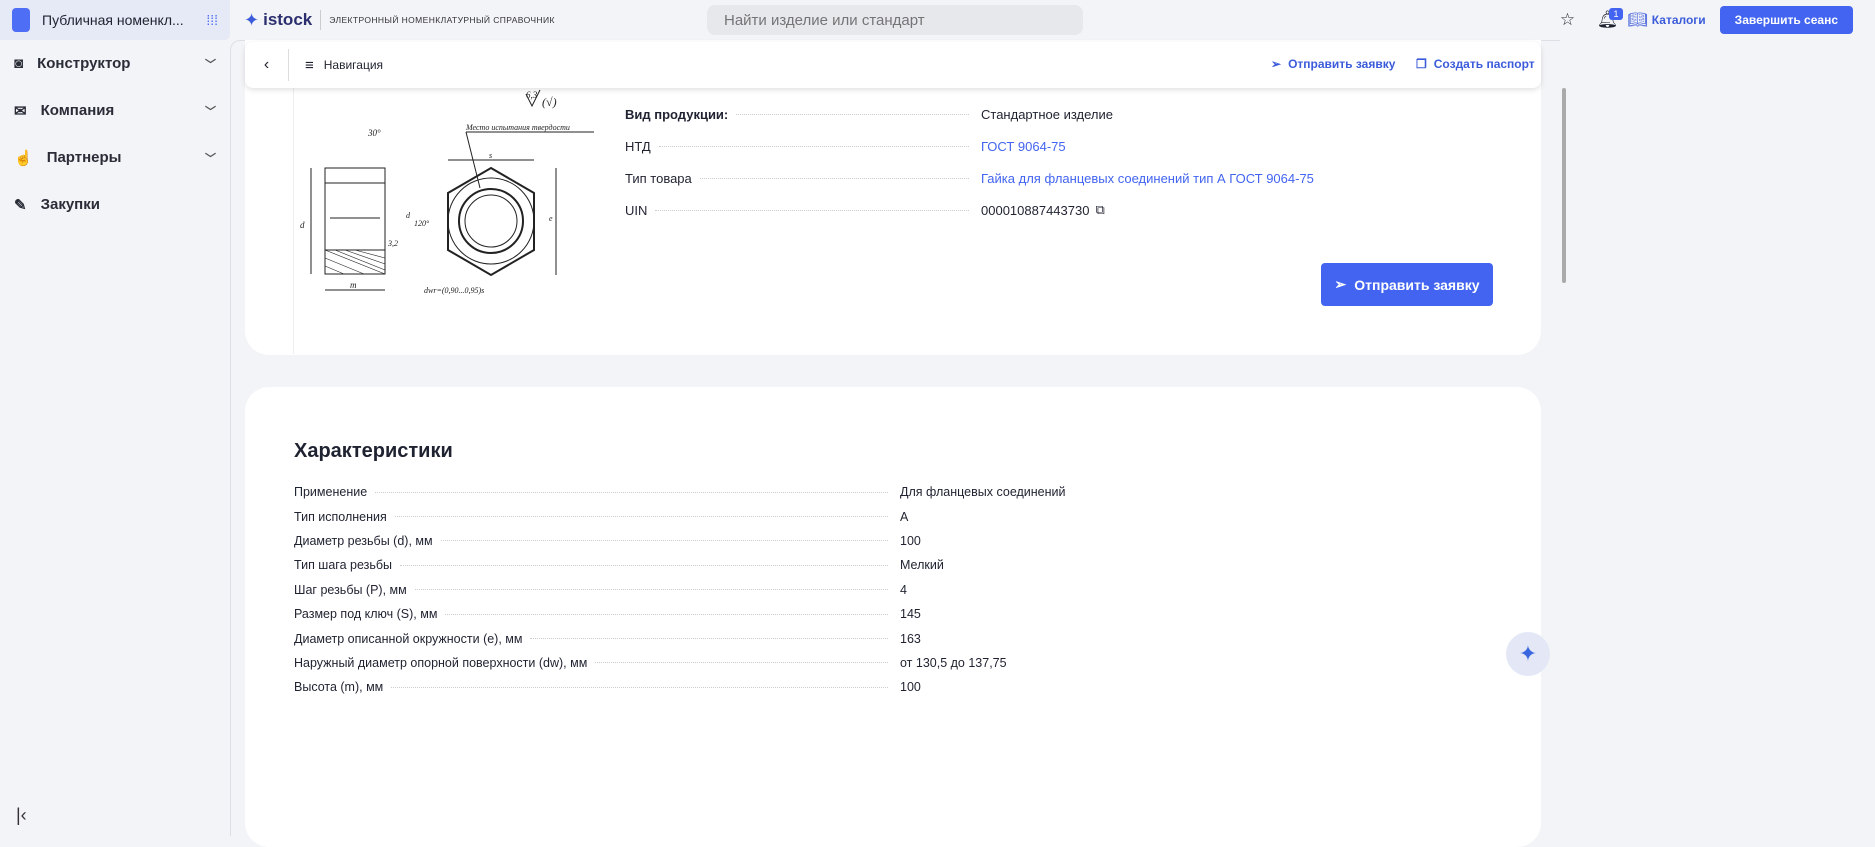 Image resolution: width=1875 pixels, height=847 pixels. What do you see at coordinates (1421, 64) in the screenshot?
I see `passport-icon: ❐` at bounding box center [1421, 64].